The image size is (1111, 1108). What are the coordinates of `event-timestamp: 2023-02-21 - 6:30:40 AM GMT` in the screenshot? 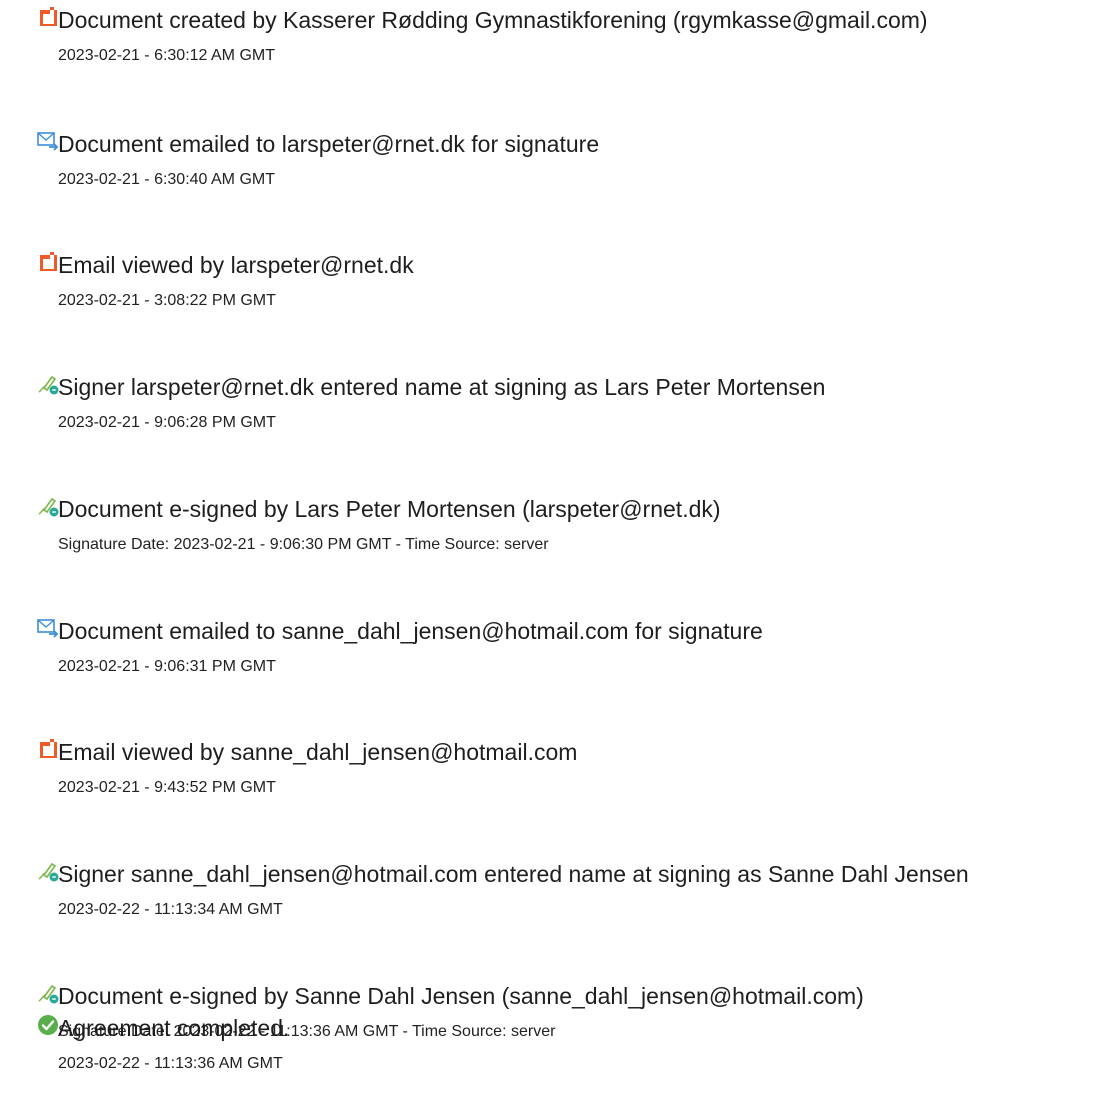 It's located at (166, 179).